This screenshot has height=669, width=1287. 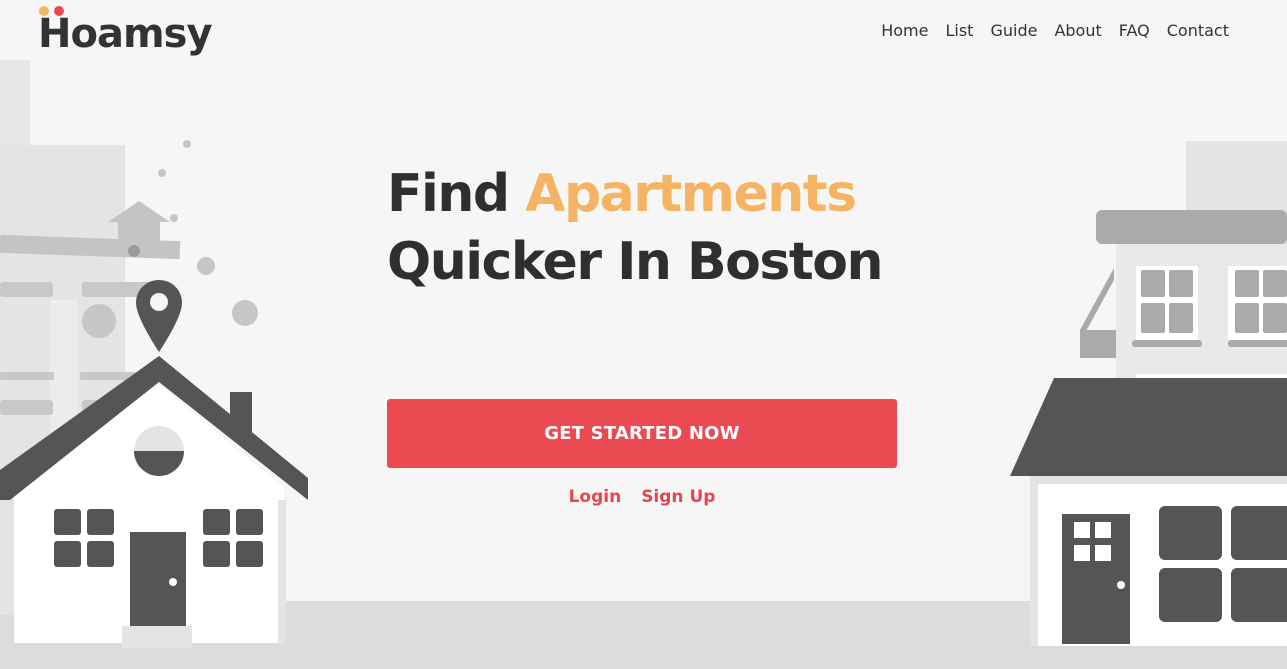 What do you see at coordinates (595, 497) in the screenshot?
I see `login-link: Login` at bounding box center [595, 497].